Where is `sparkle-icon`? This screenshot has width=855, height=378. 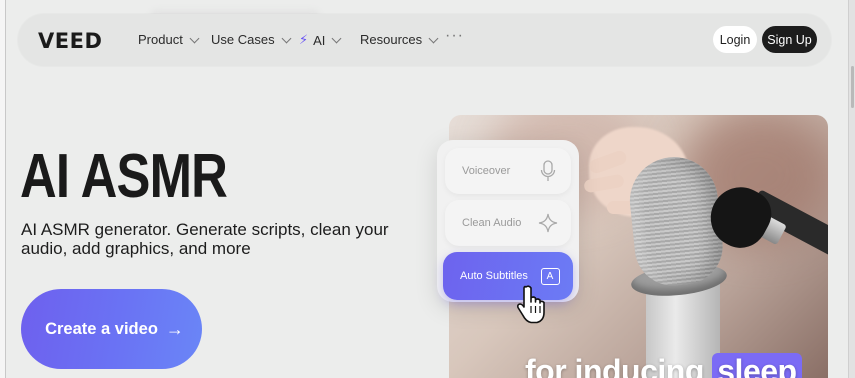 sparkle-icon is located at coordinates (548, 223).